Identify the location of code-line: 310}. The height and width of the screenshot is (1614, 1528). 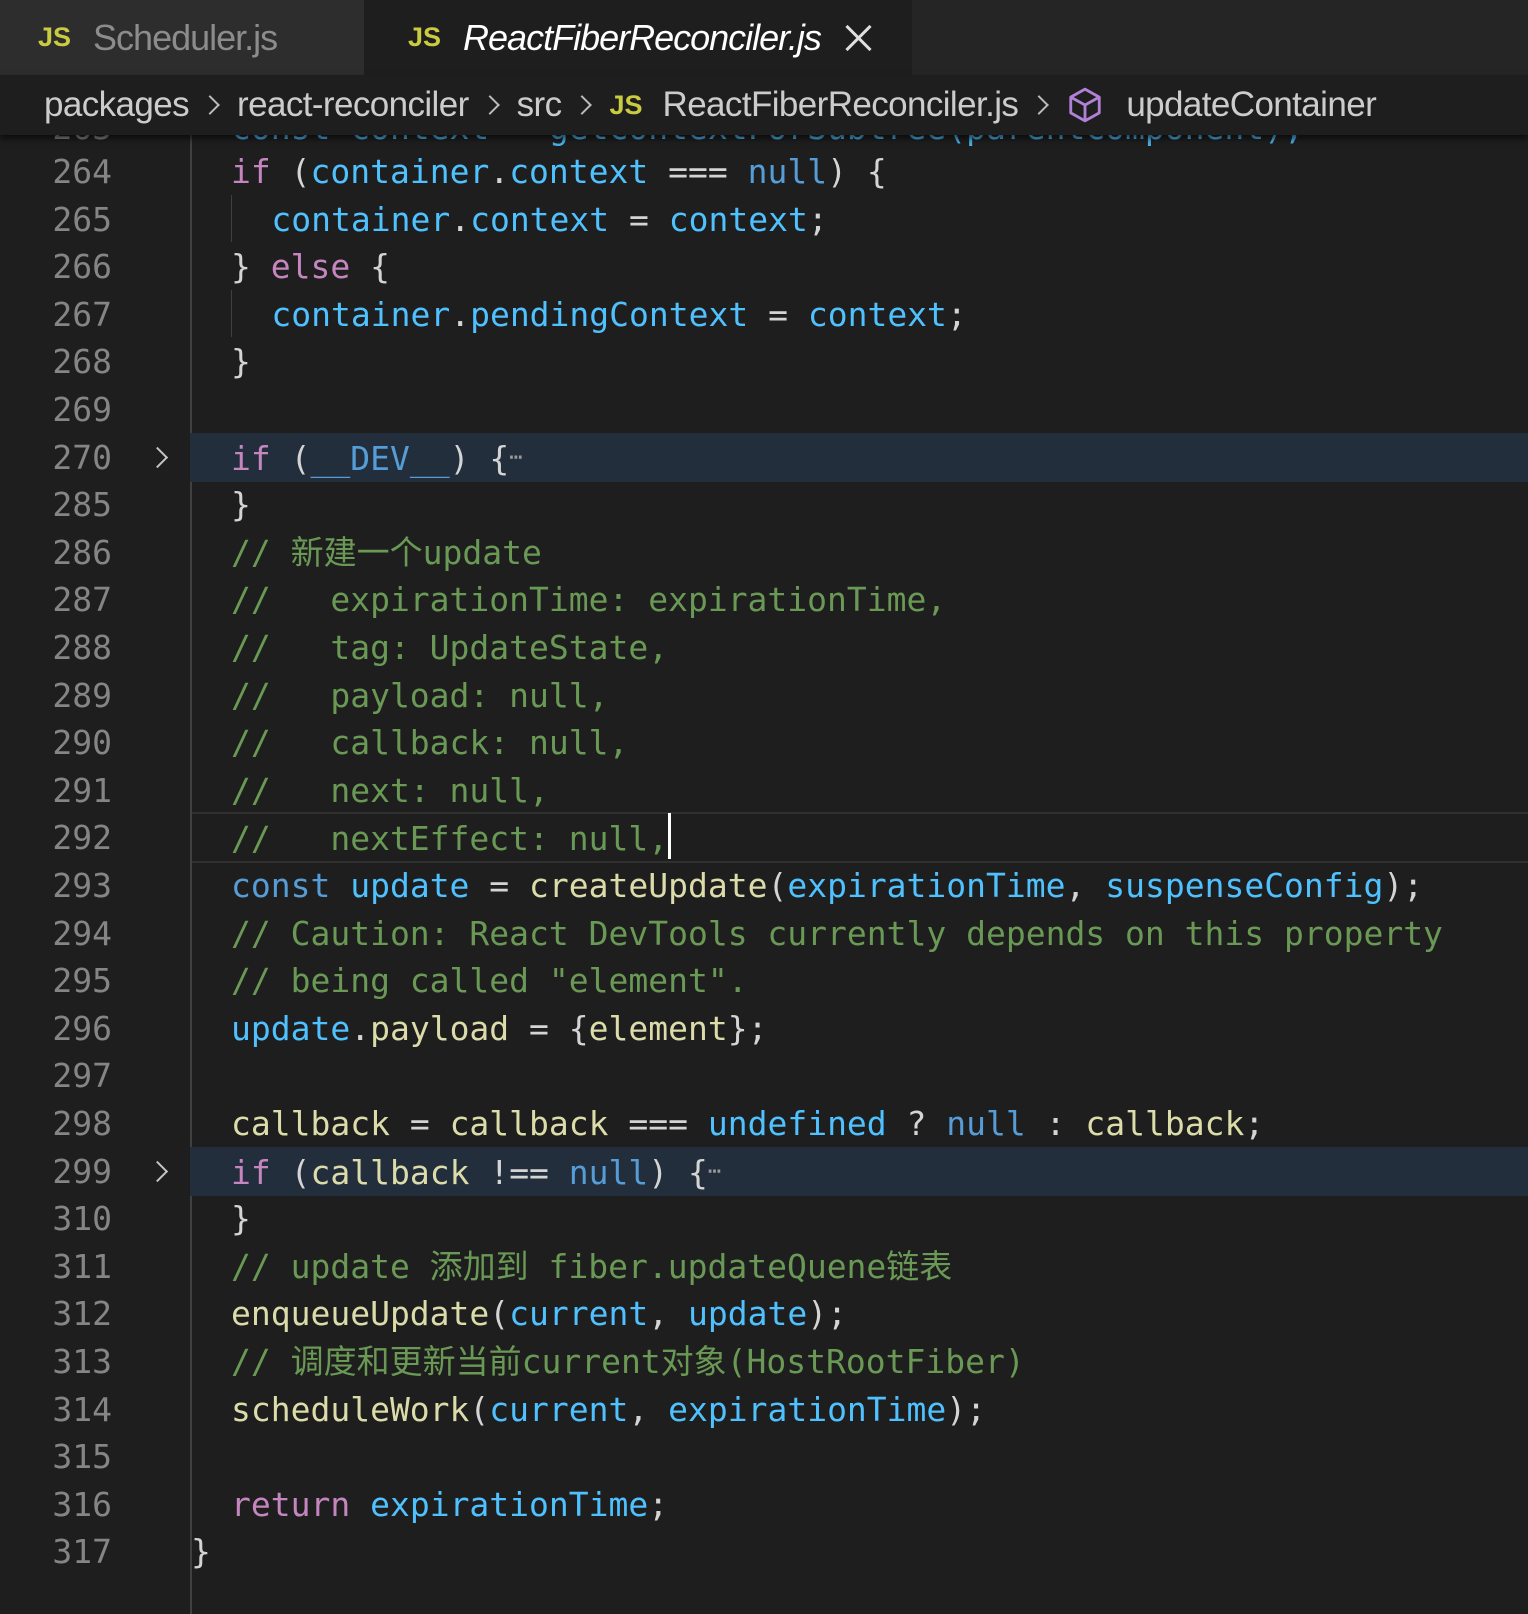
(764, 1218).